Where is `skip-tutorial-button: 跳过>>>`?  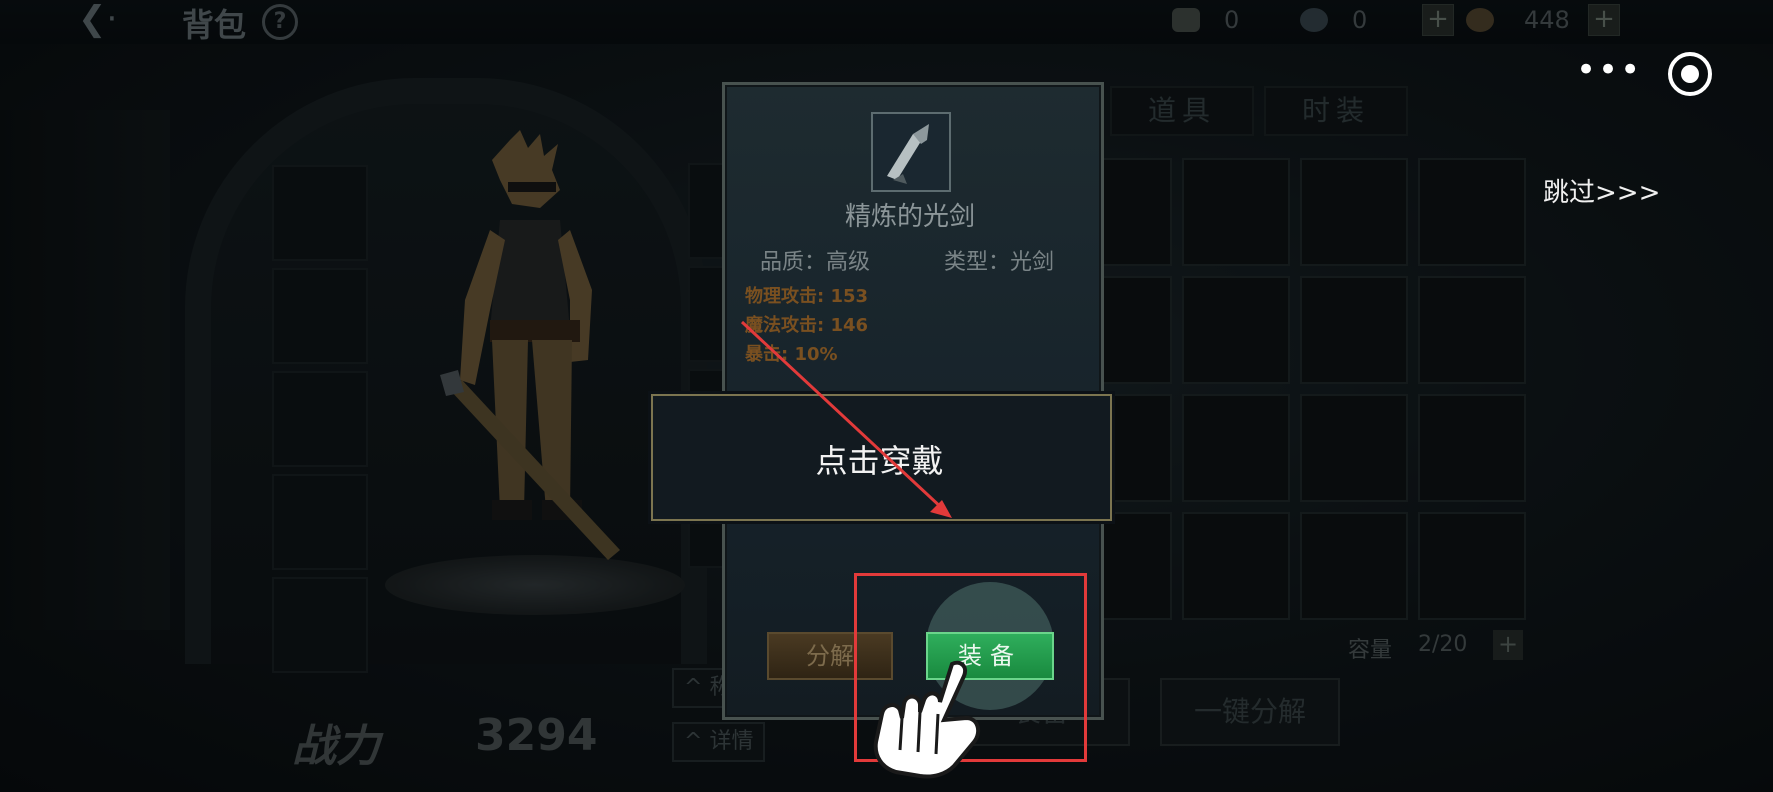
skip-tutorial-button: 跳过>>> is located at coordinates (1601, 190).